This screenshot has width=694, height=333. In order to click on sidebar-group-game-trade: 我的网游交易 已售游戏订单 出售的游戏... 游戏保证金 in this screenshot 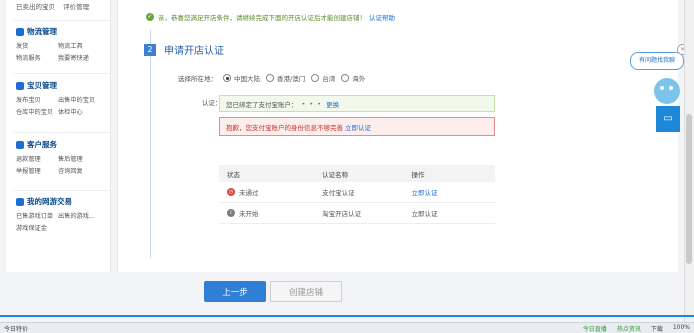, I will do `click(62, 214)`.